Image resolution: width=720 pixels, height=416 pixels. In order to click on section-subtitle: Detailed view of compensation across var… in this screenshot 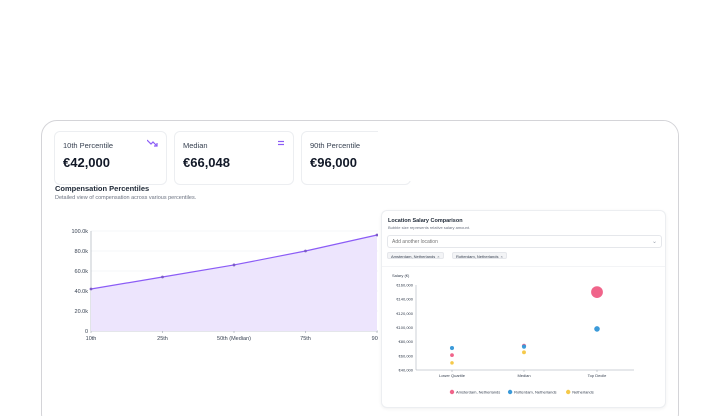, I will do `click(126, 198)`.